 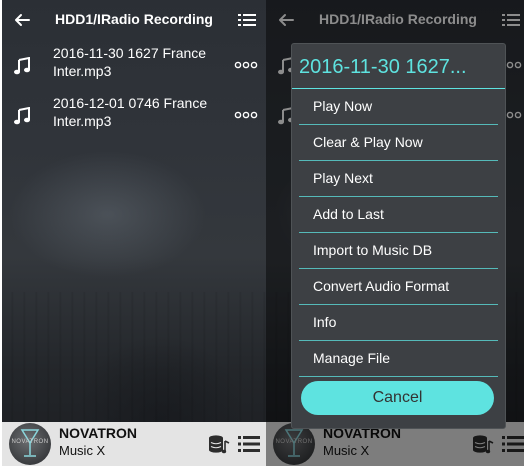 I want to click on now-playing-bar: NOVATRON NOVATRON Music X, so click(x=134, y=444).